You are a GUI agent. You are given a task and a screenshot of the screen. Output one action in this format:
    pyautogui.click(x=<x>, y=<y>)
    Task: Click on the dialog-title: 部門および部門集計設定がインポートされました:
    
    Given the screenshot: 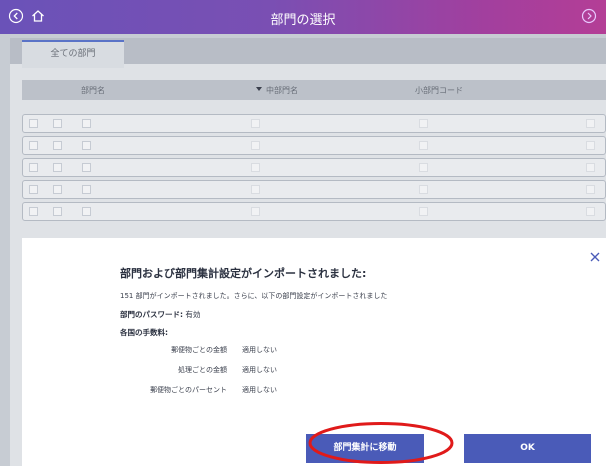 What is the action you would take?
    pyautogui.click(x=243, y=273)
    